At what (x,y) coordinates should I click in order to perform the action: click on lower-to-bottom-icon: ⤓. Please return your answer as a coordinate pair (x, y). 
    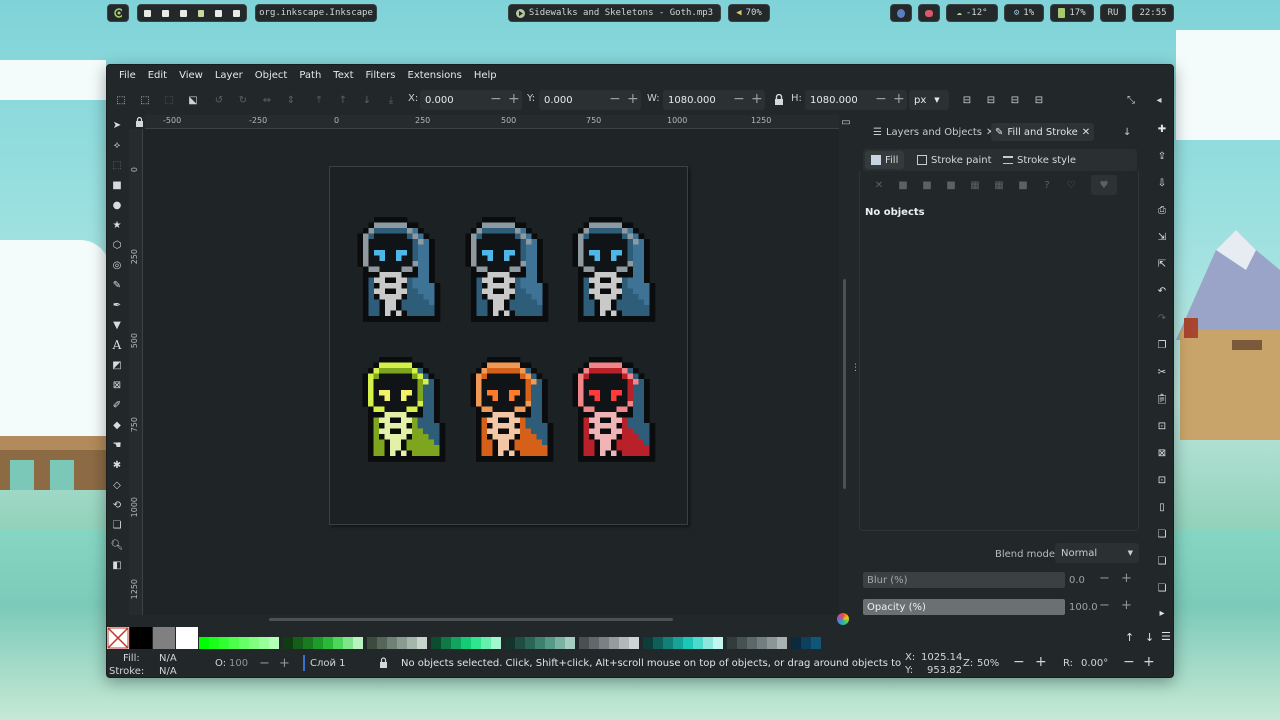
    Looking at the image, I should click on (391, 100).